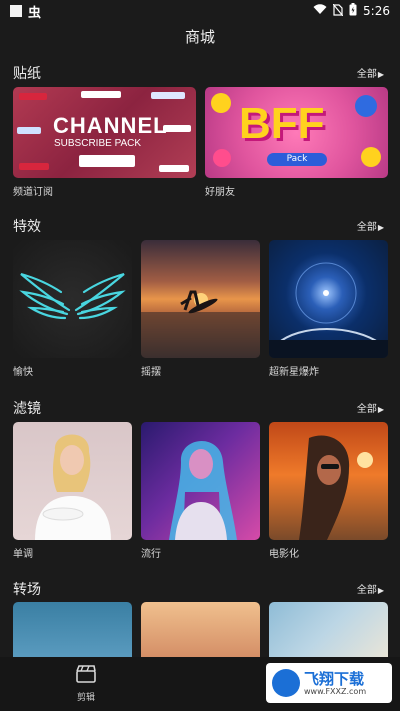 This screenshot has width=400, height=711. What do you see at coordinates (200, 408) in the screenshot?
I see `section-filters: 滤镜 全部▶` at bounding box center [200, 408].